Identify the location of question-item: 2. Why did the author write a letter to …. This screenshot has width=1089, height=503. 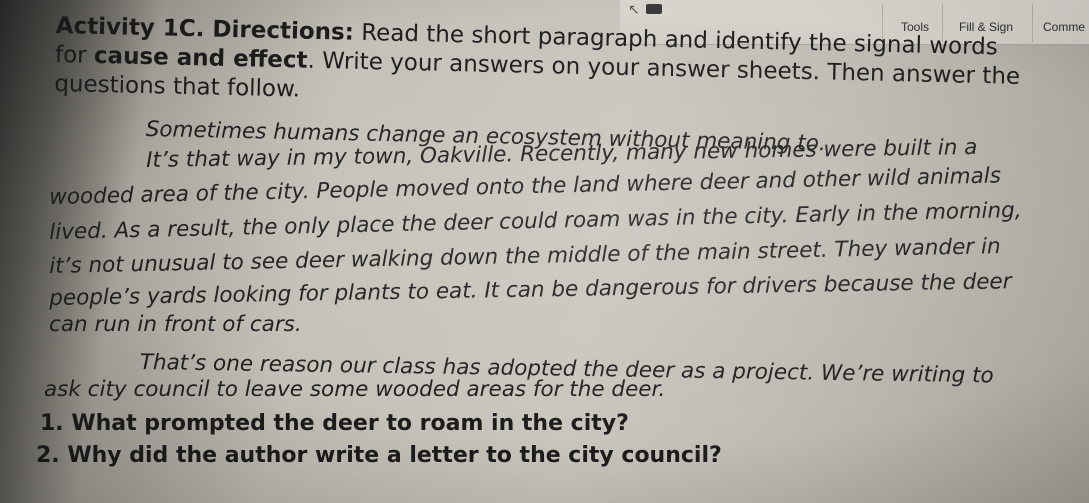
(379, 455).